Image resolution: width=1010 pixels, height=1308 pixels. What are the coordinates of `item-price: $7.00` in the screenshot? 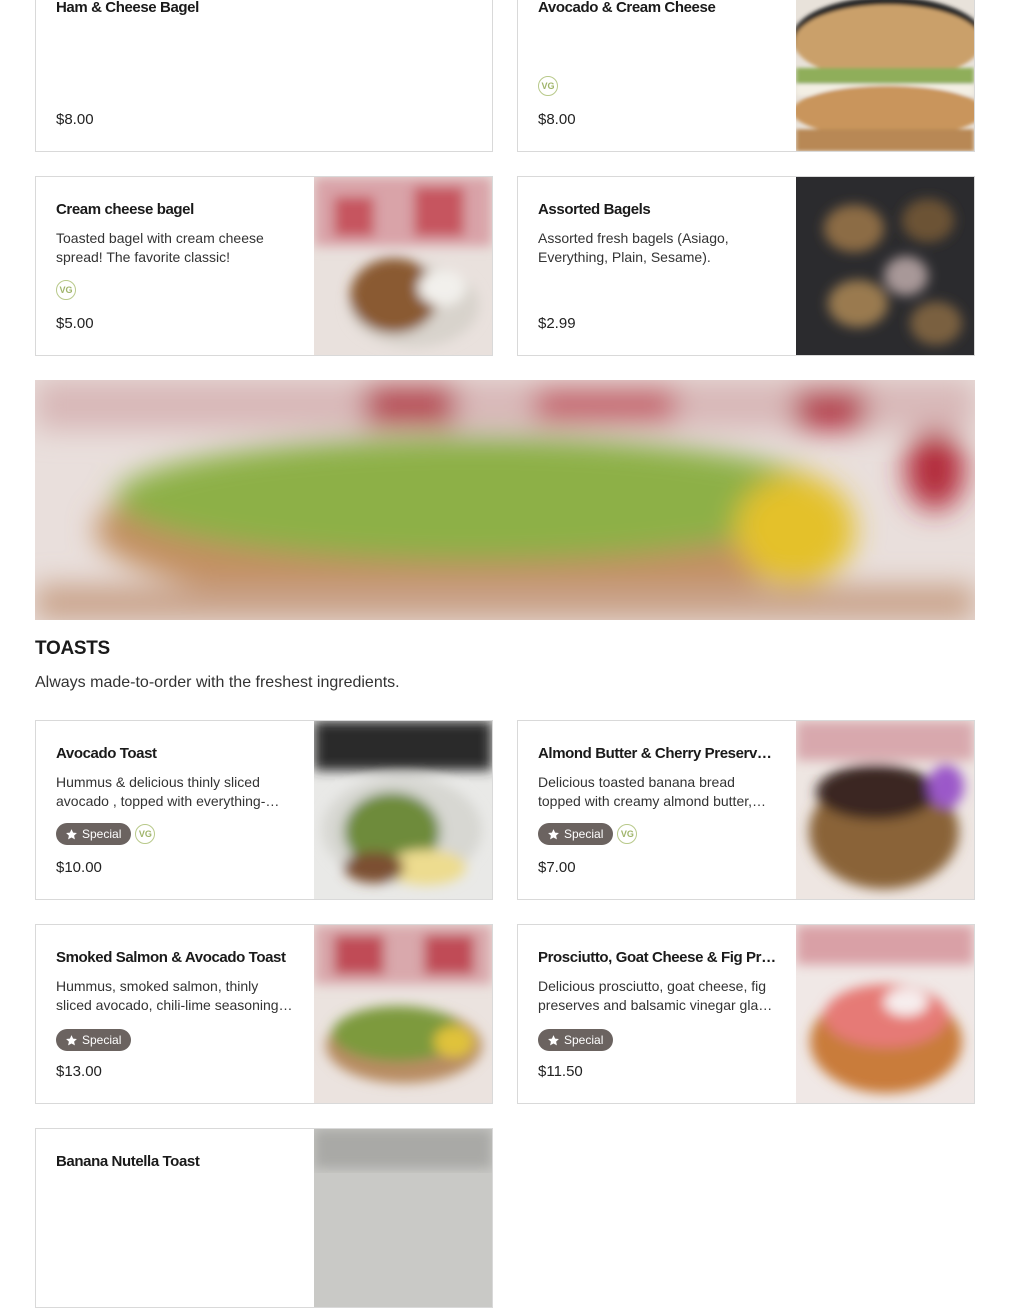 It's located at (557, 867).